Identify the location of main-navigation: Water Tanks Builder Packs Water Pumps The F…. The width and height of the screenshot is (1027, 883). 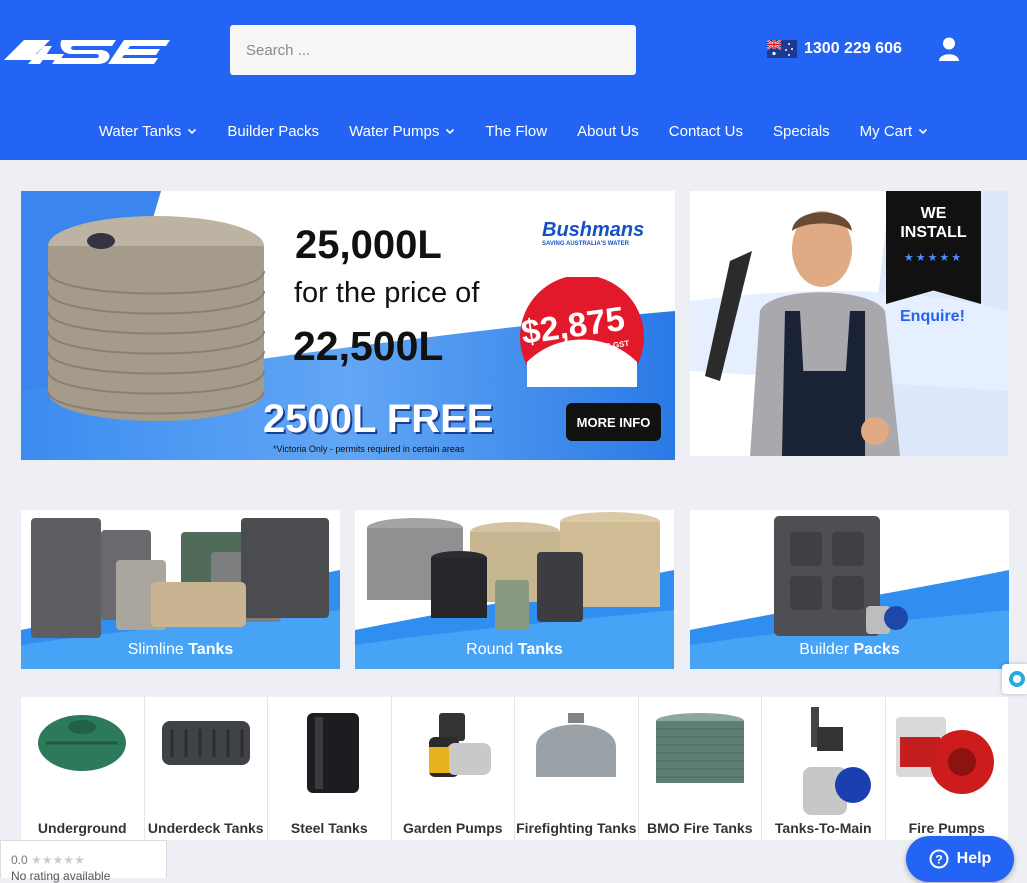
(513, 131).